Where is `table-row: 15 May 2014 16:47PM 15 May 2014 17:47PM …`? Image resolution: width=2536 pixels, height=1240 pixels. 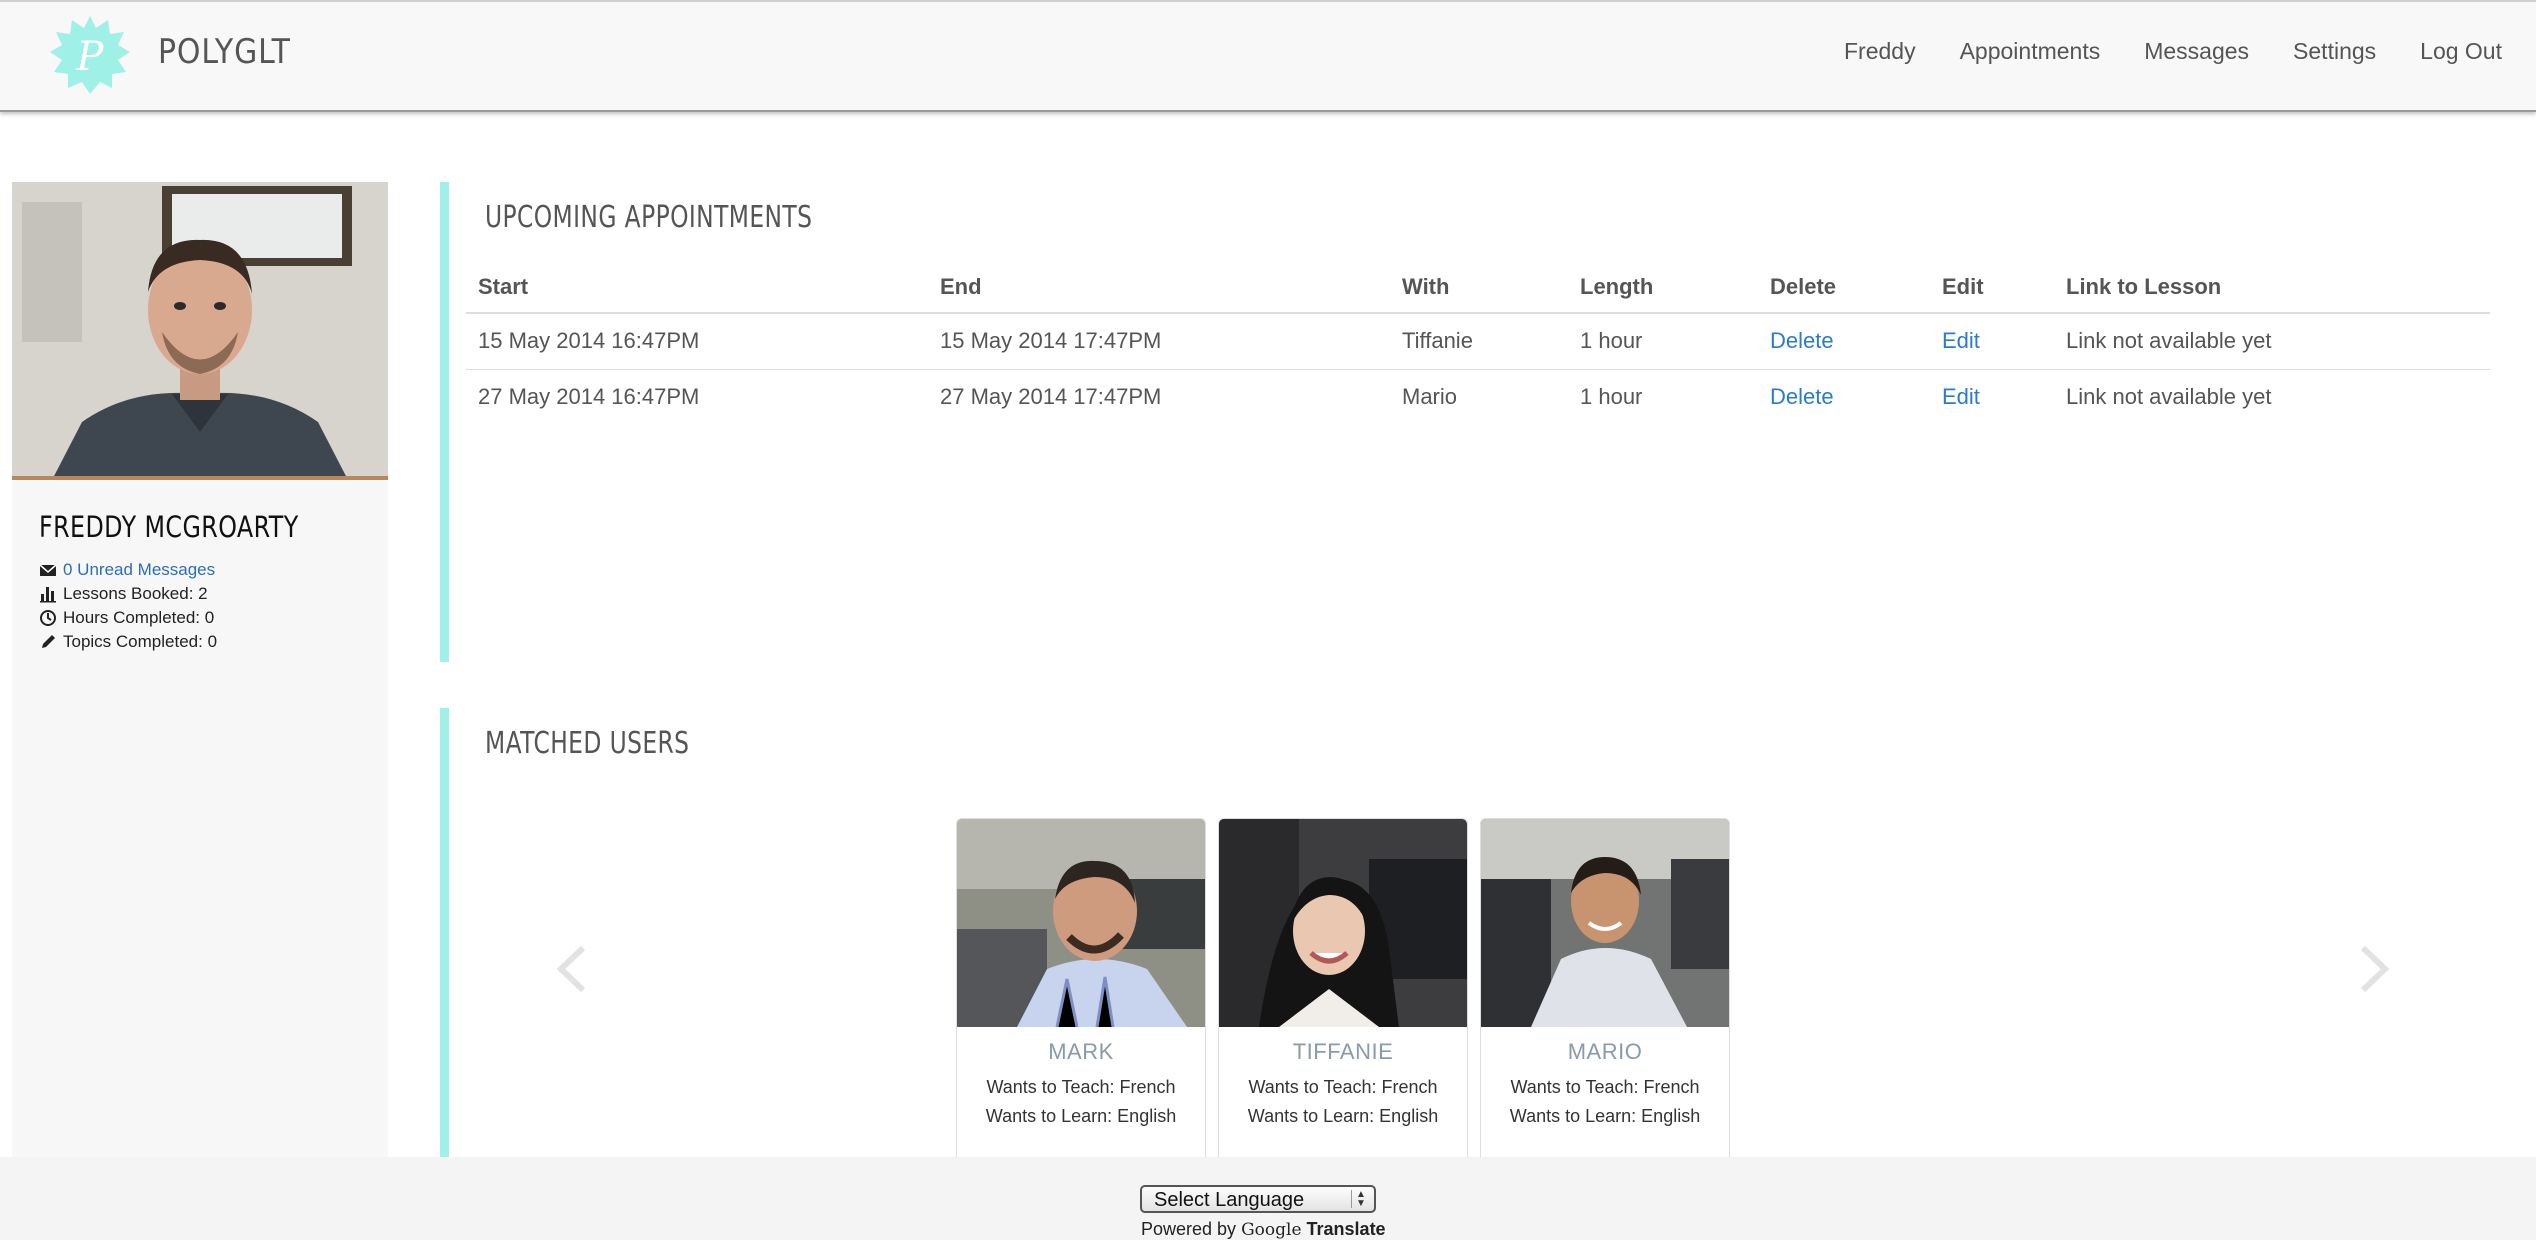 table-row: 15 May 2014 16:47PM 15 May 2014 17:47PM … is located at coordinates (1478, 341).